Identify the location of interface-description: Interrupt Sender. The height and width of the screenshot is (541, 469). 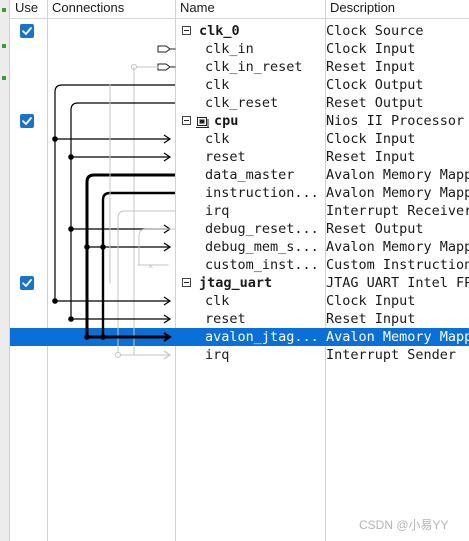
(391, 355).